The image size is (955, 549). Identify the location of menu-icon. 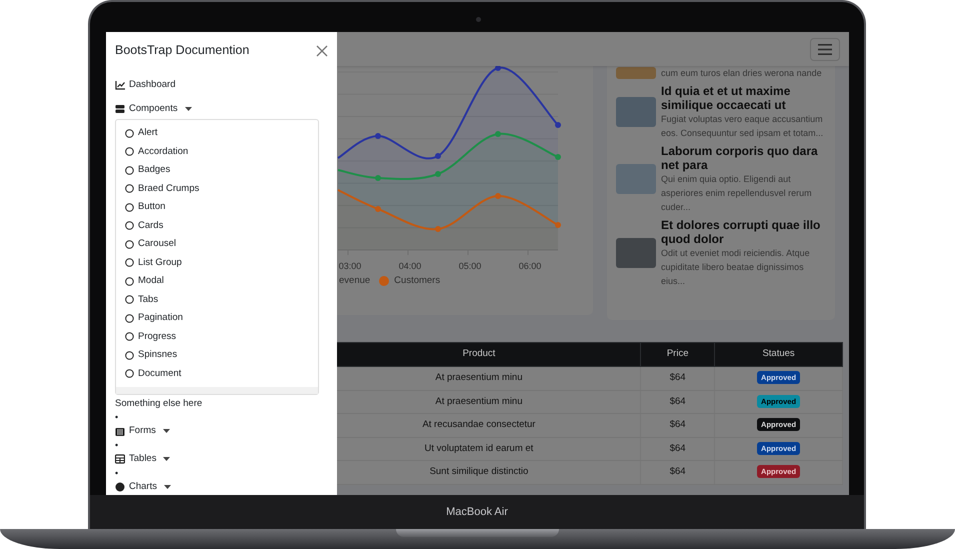
(825, 49).